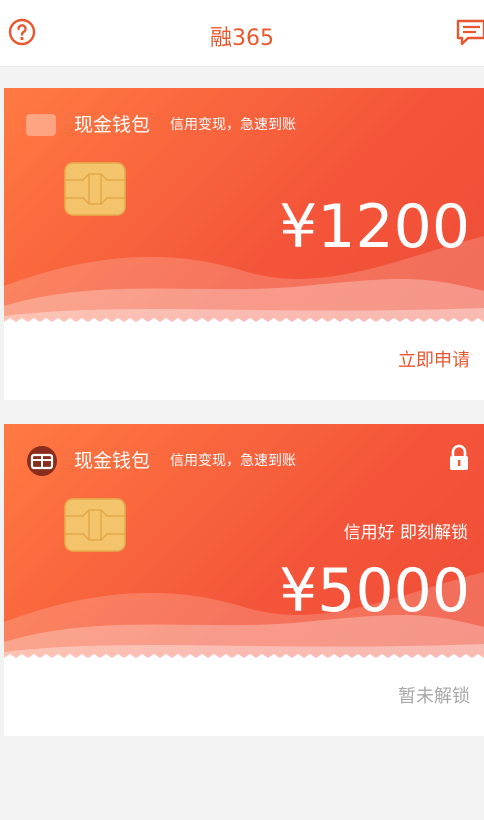 The width and height of the screenshot is (484, 820). What do you see at coordinates (434, 359) in the screenshot?
I see `apply-now-button: 立即申请` at bounding box center [434, 359].